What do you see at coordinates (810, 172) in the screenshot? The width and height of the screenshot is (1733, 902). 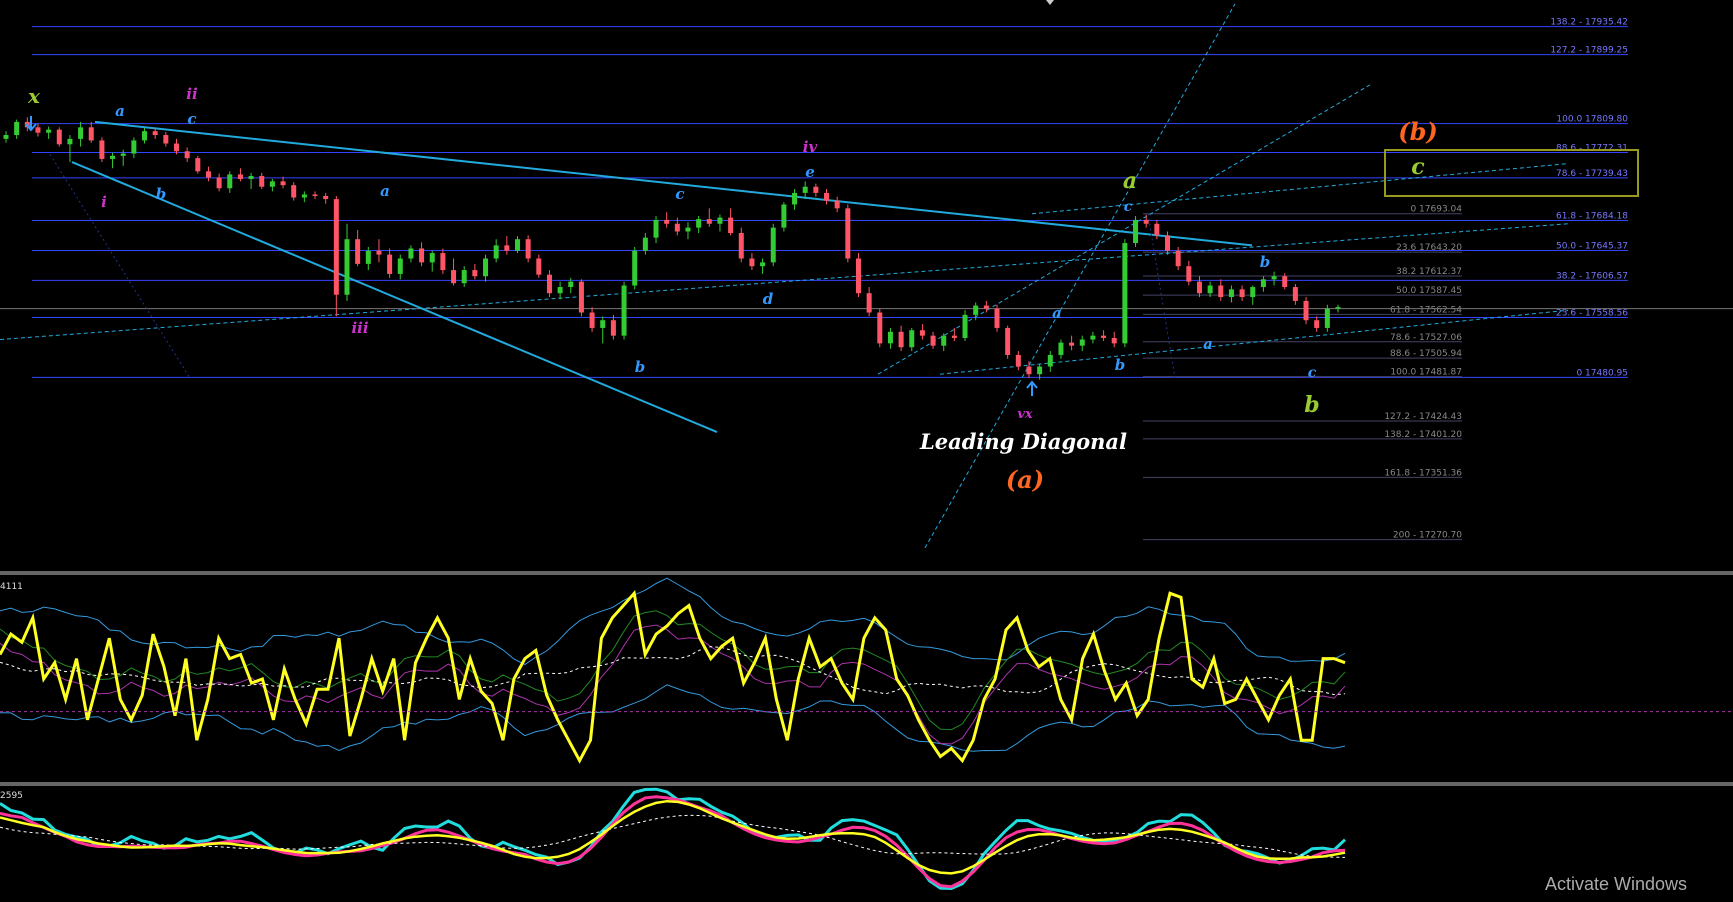 I see `wave-label: e` at bounding box center [810, 172].